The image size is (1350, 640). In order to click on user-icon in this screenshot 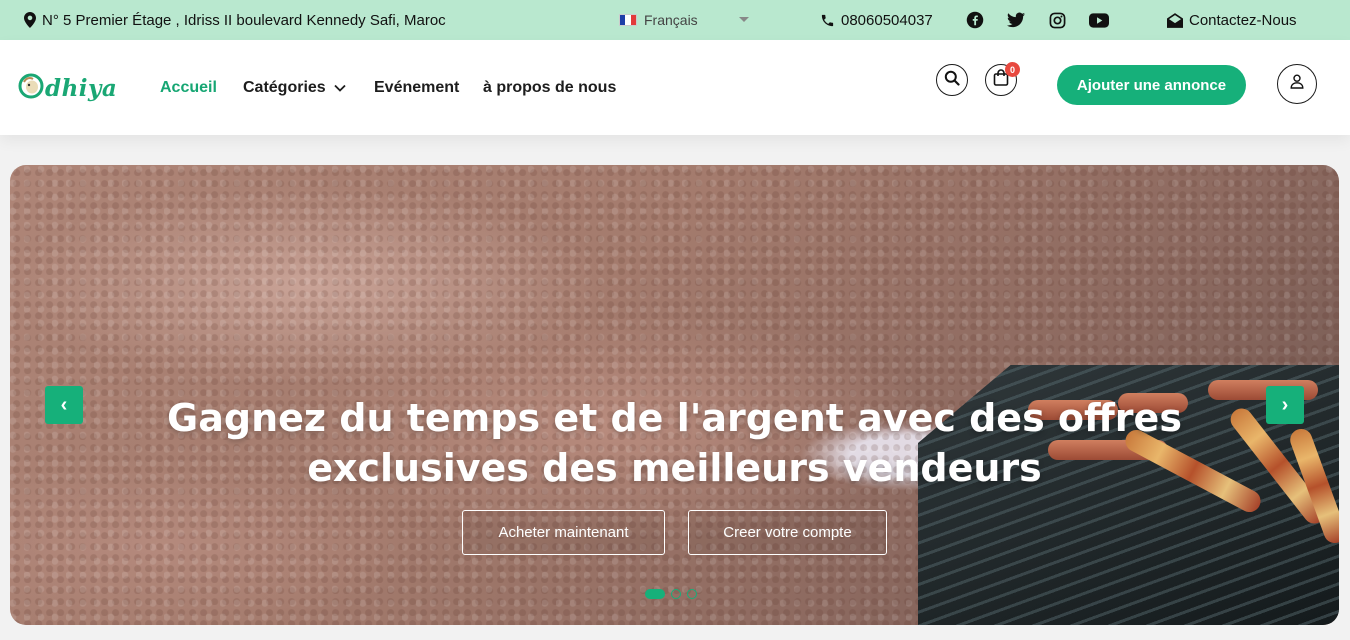, I will do `click(1297, 84)`.